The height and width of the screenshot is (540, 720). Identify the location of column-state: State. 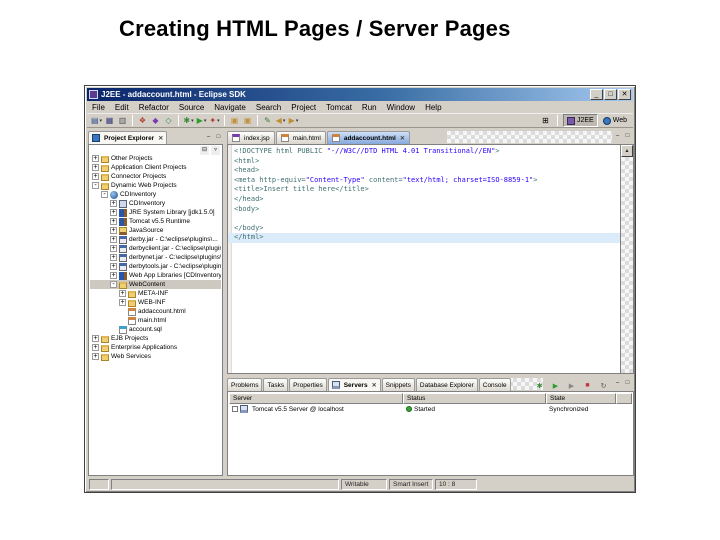
(581, 398).